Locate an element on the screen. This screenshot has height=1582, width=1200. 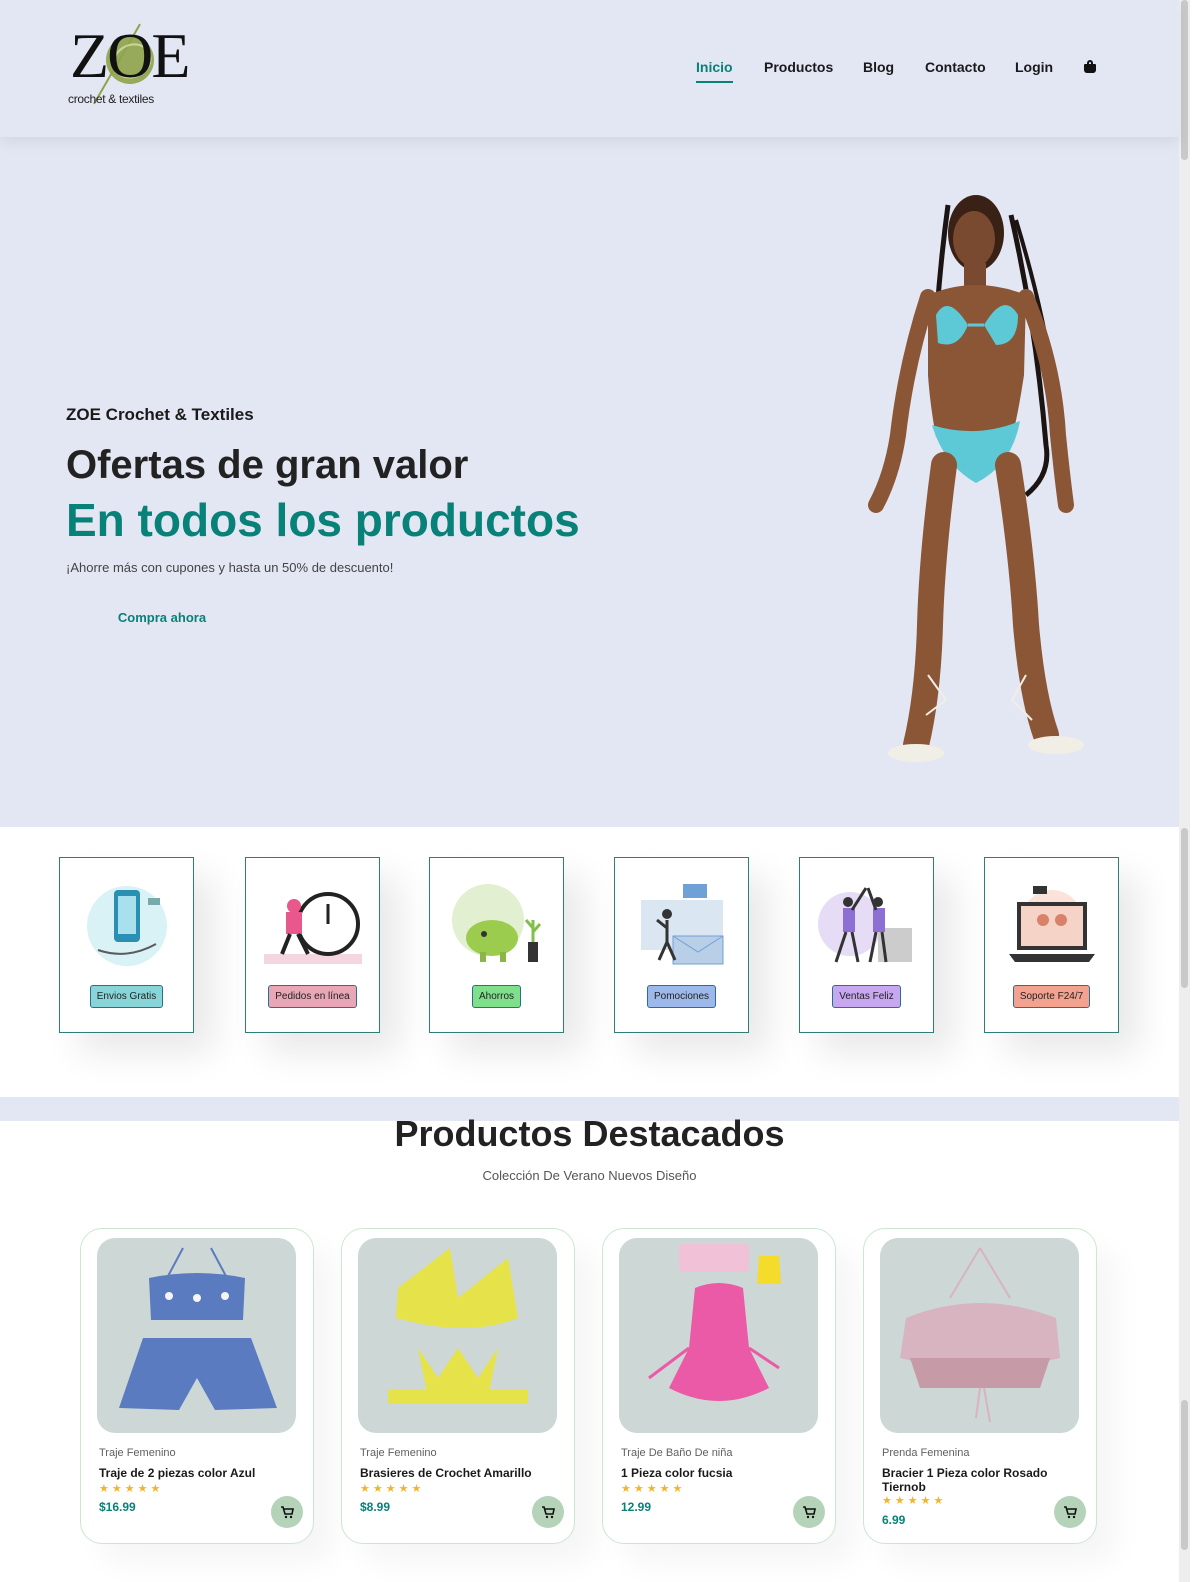
hero-title-accent: En todos los productos is located at coordinates (323, 520).